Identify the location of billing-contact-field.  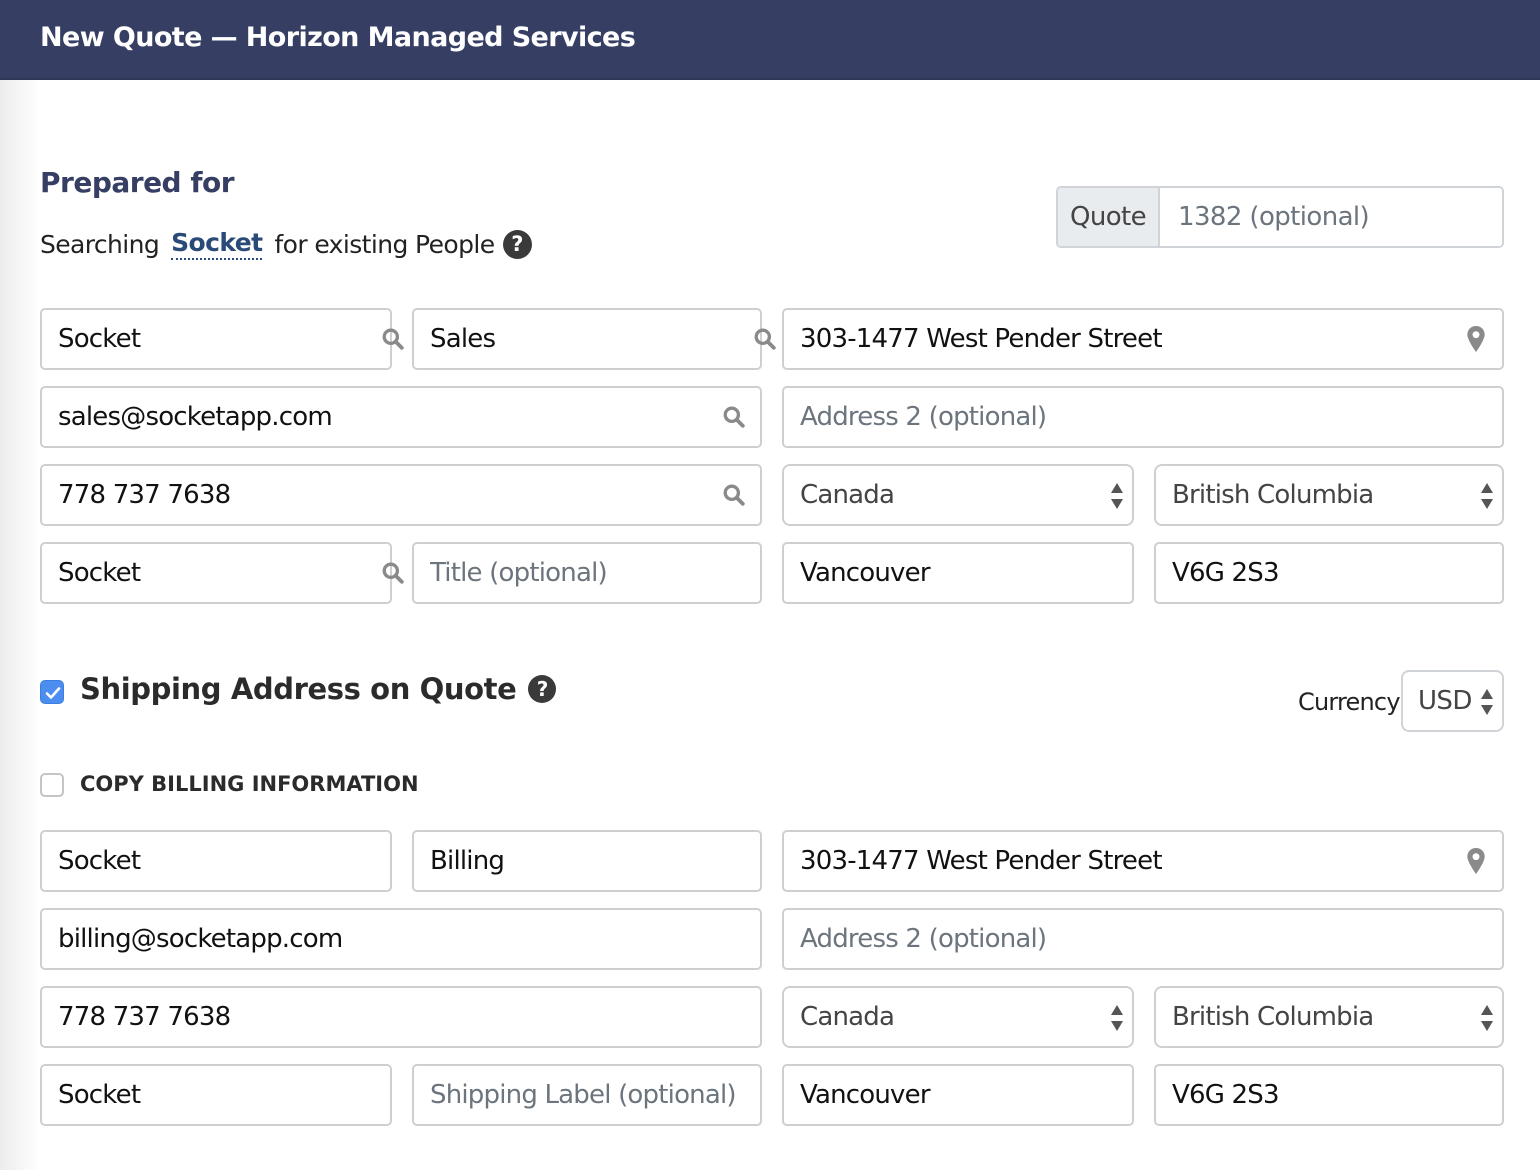
(594, 339).